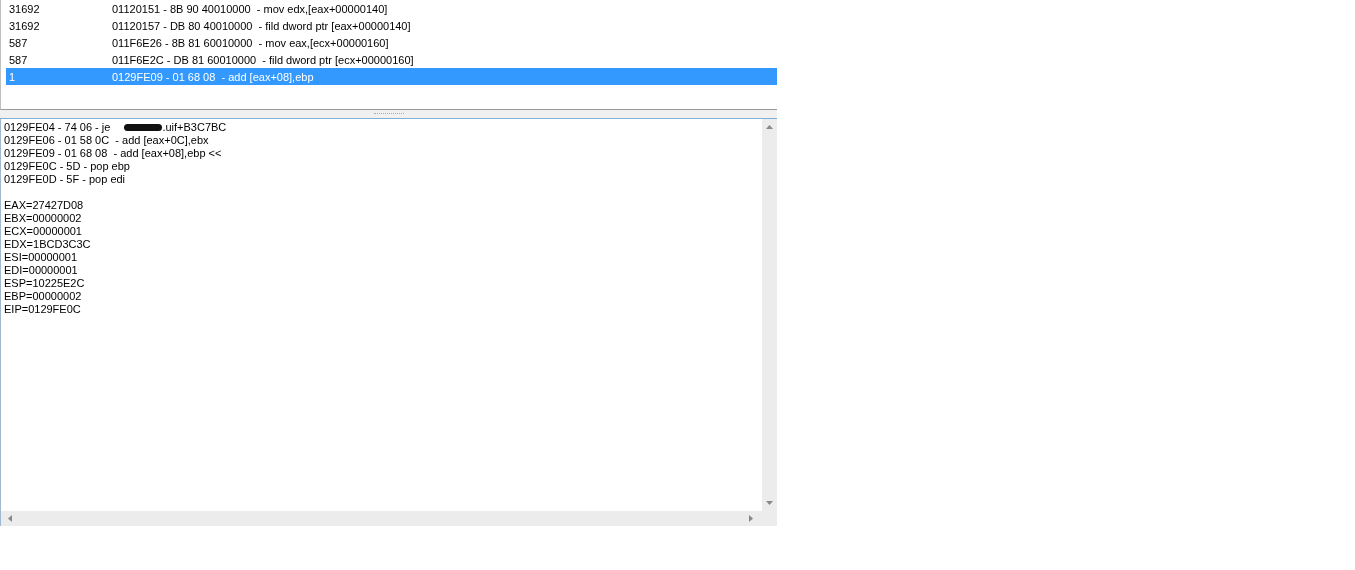  I want to click on scroll-left-icon, so click(10, 518).